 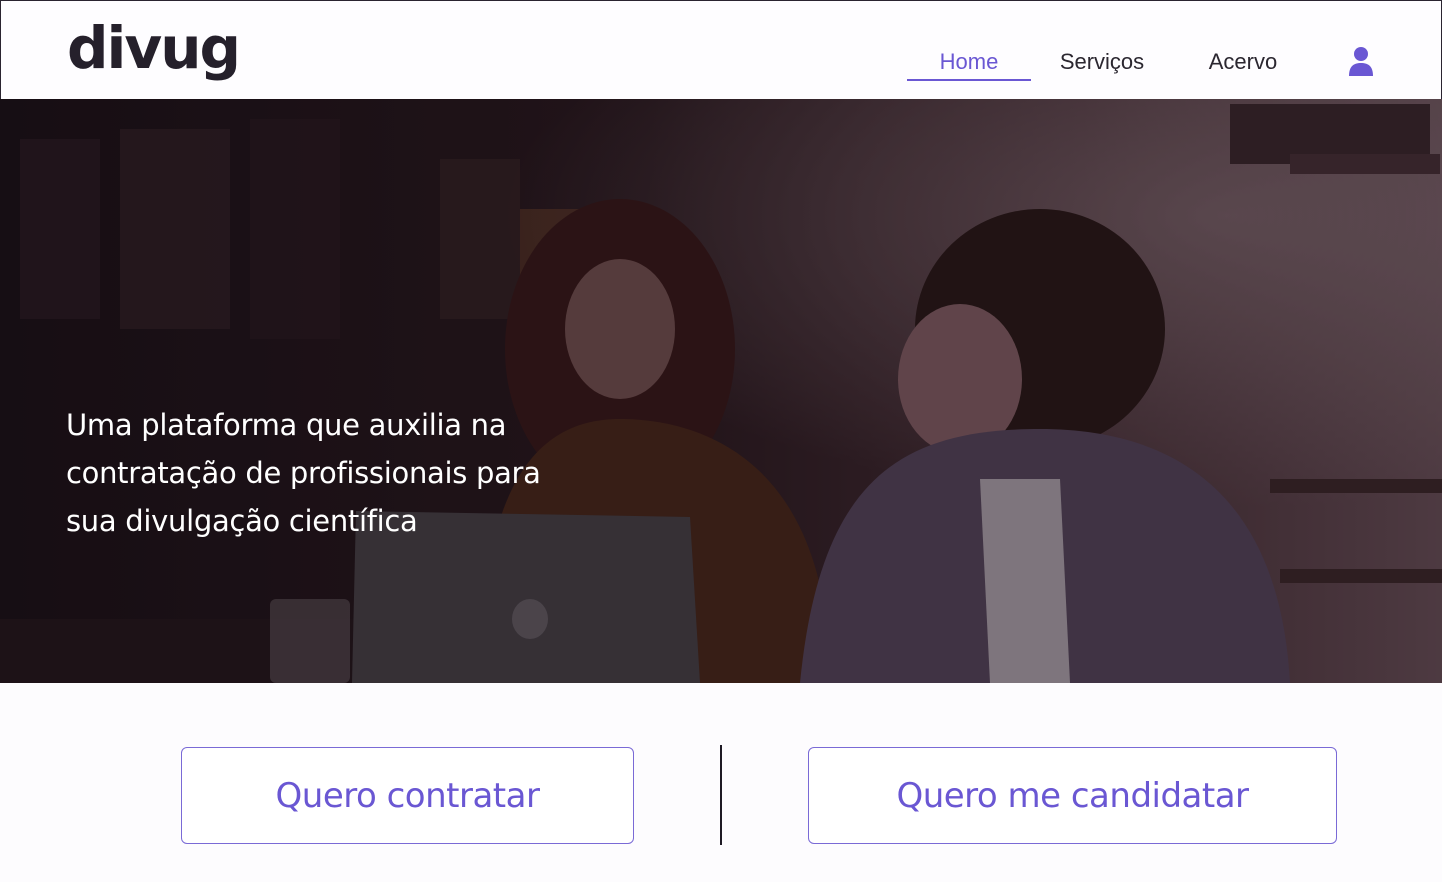 What do you see at coordinates (1243, 62) in the screenshot?
I see `nav-acervo: Acervo` at bounding box center [1243, 62].